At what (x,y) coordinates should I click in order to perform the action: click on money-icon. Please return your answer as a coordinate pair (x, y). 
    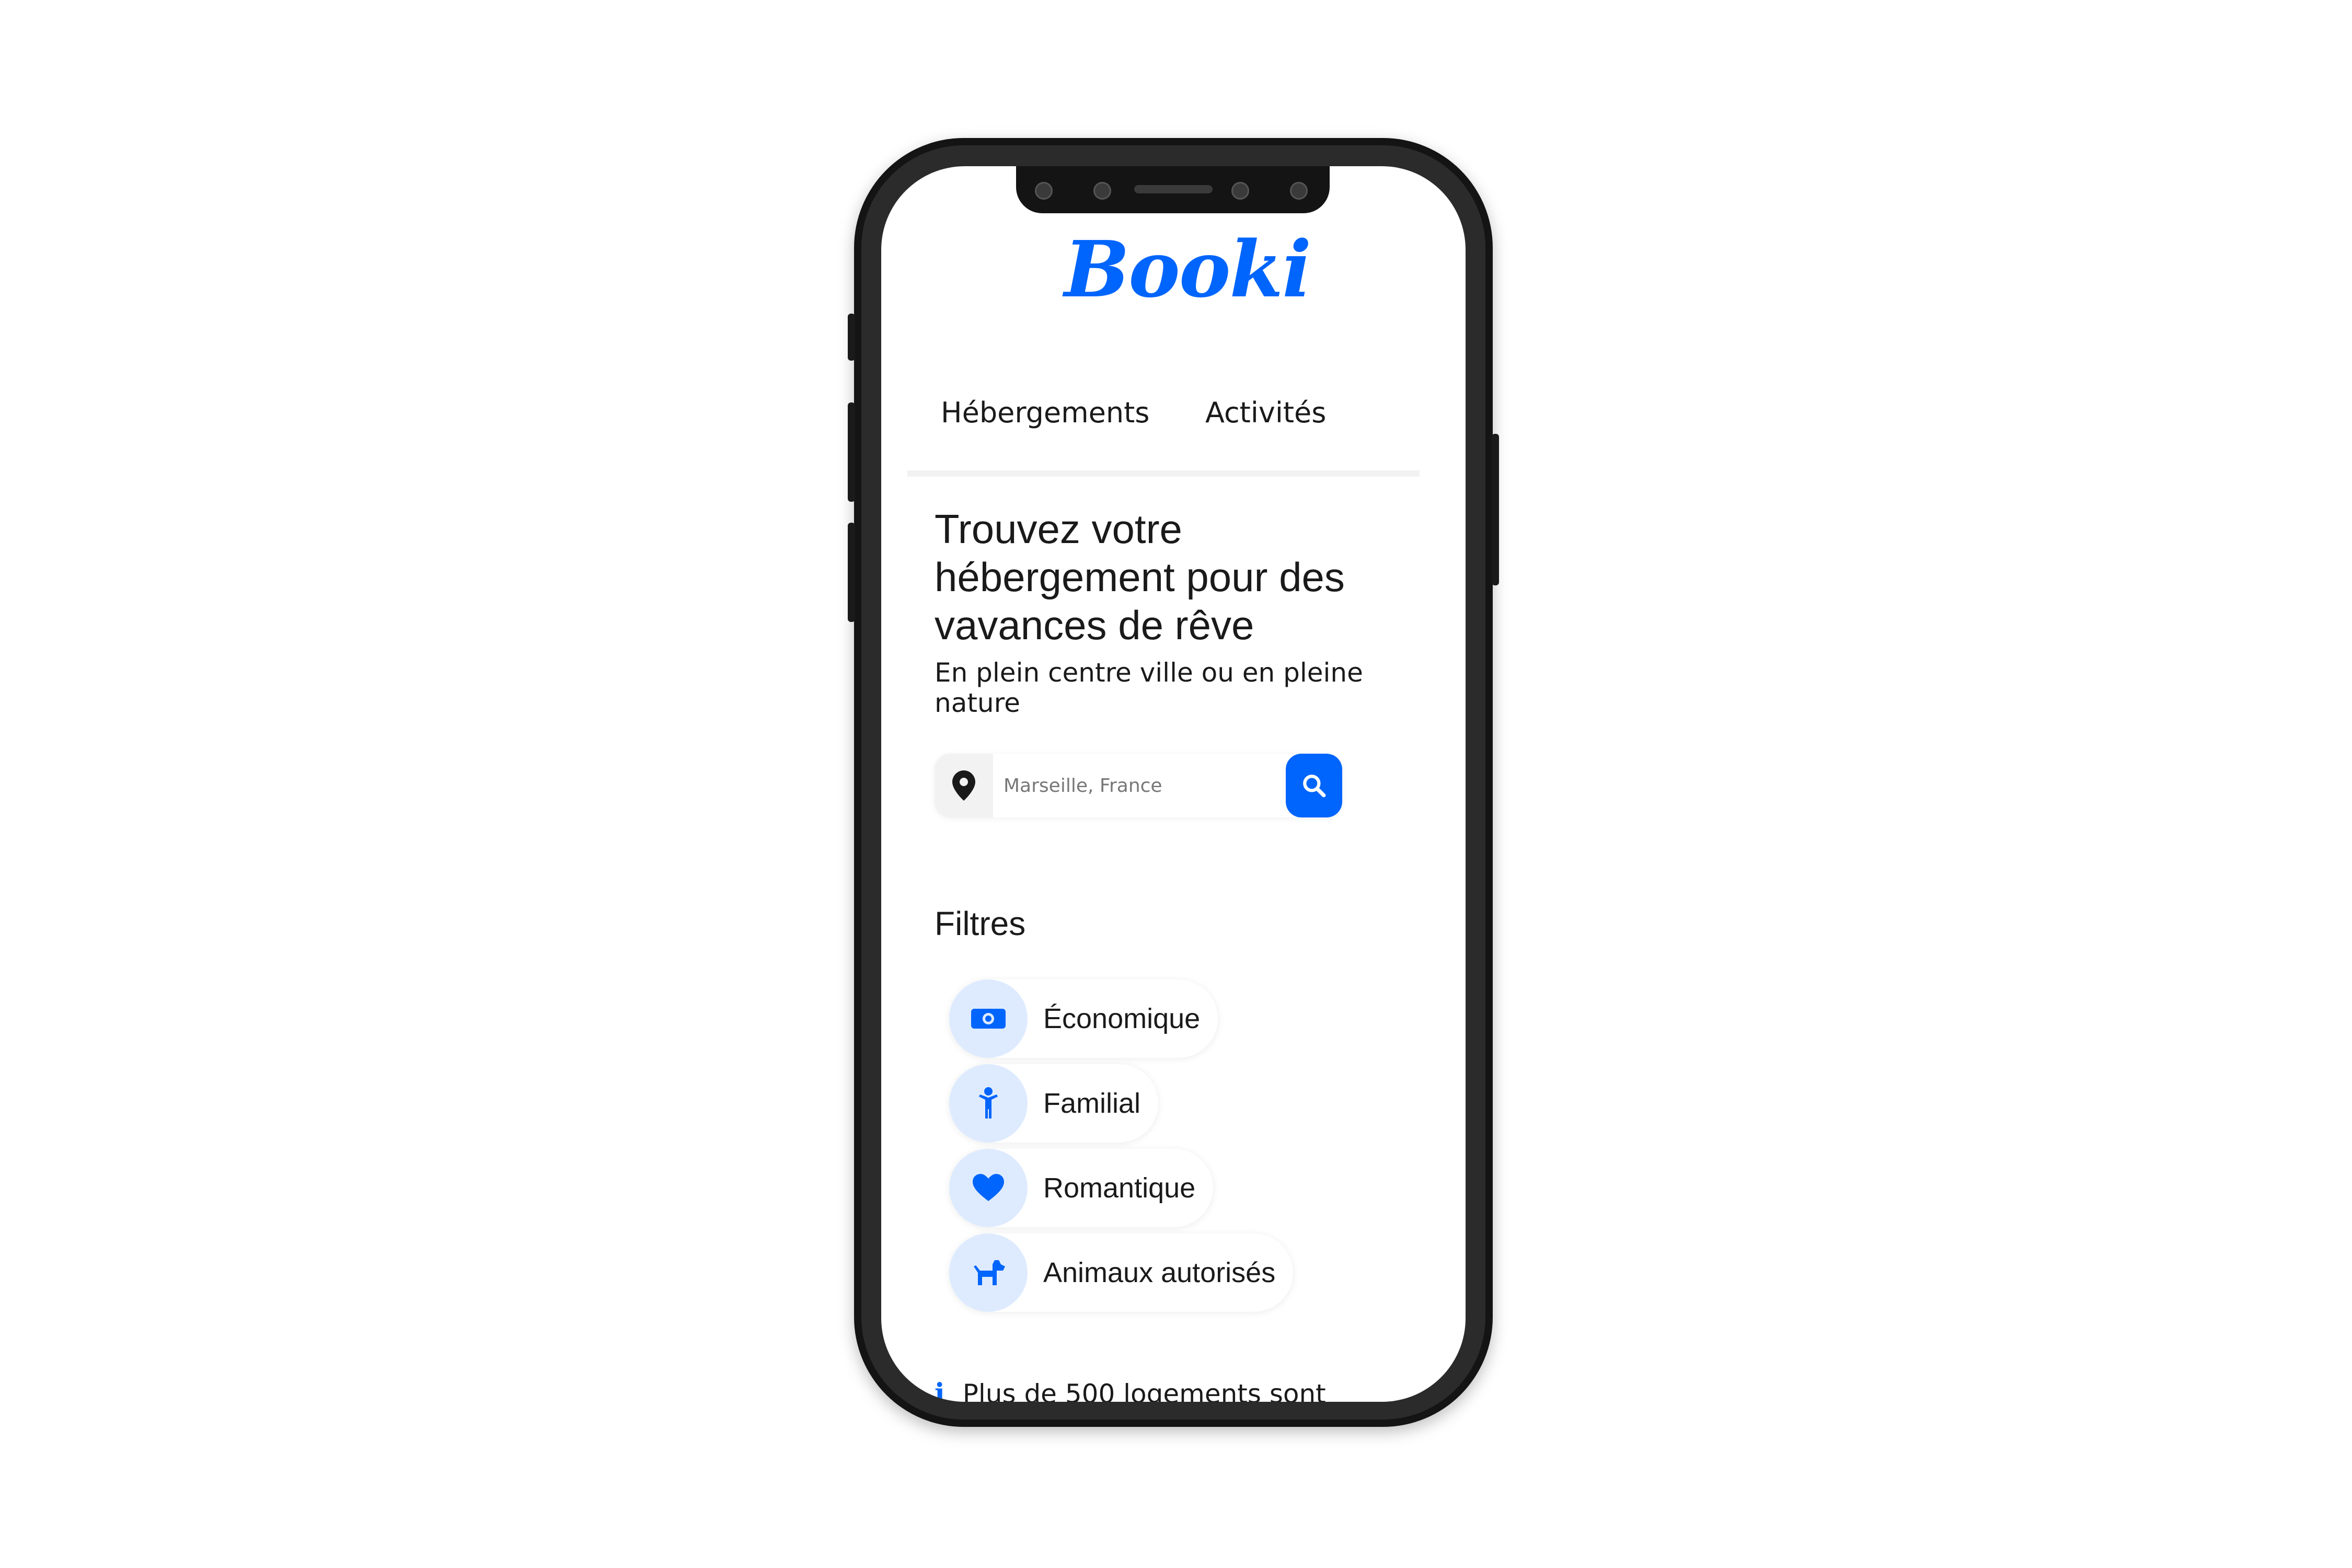
    Looking at the image, I should click on (988, 1018).